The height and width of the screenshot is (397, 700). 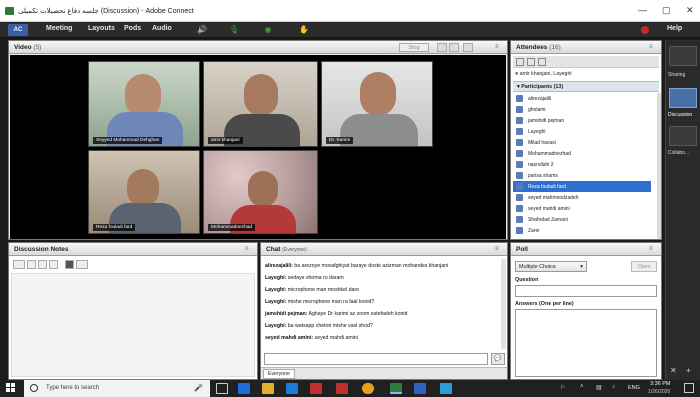 What do you see at coordinates (644, 266) in the screenshot?
I see `open-poll-button: Open` at bounding box center [644, 266].